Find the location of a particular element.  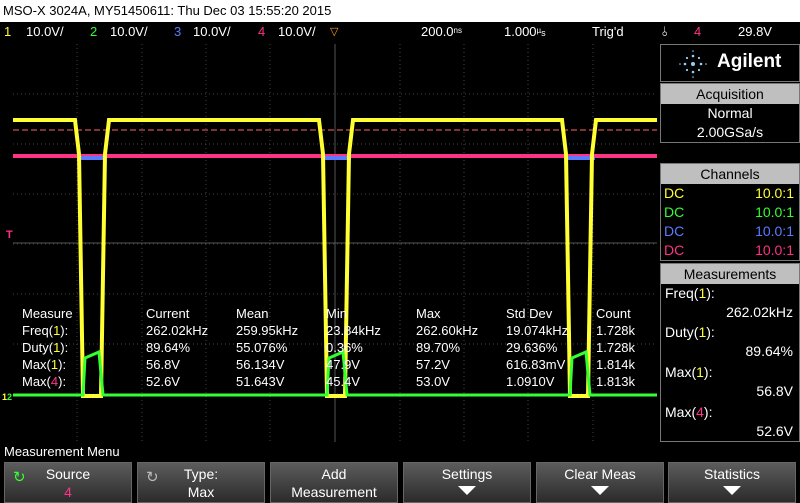

statistics-softkey: Statistics is located at coordinates (732, 482).